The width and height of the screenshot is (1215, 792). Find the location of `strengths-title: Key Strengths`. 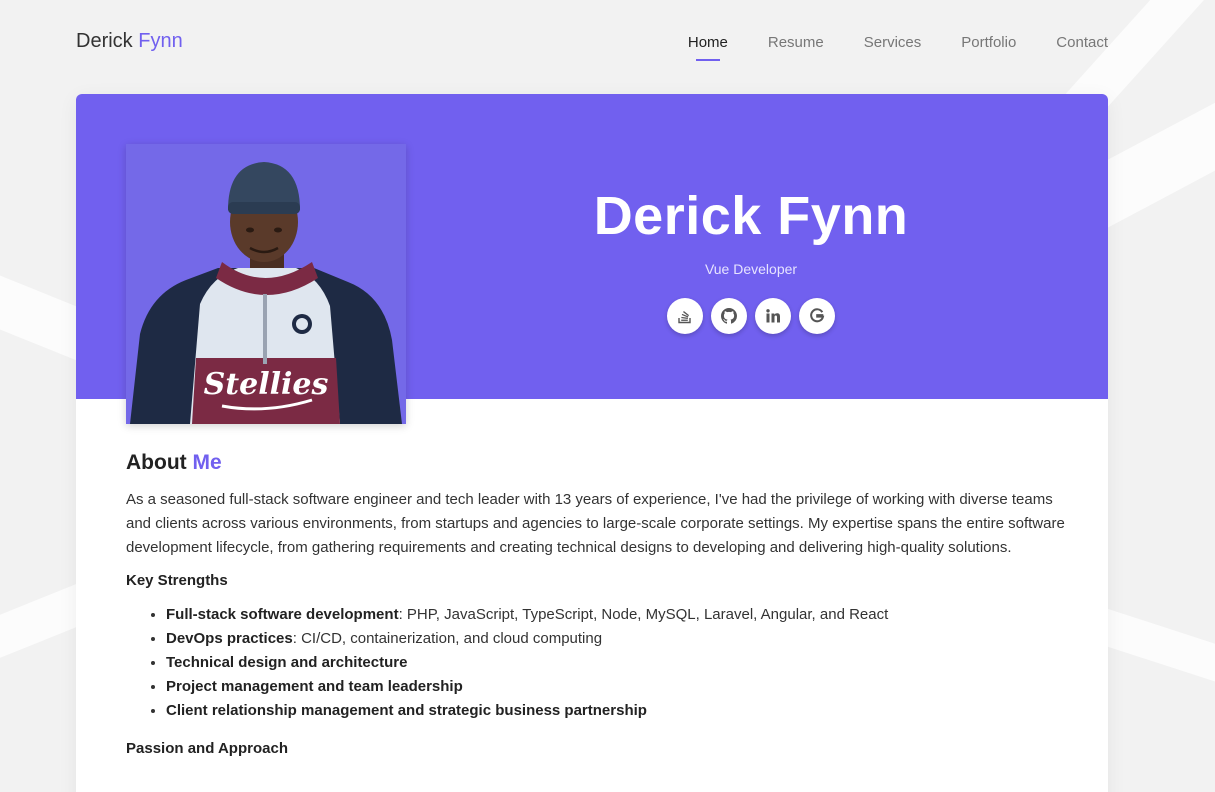

strengths-title: Key Strengths is located at coordinates (177, 580).